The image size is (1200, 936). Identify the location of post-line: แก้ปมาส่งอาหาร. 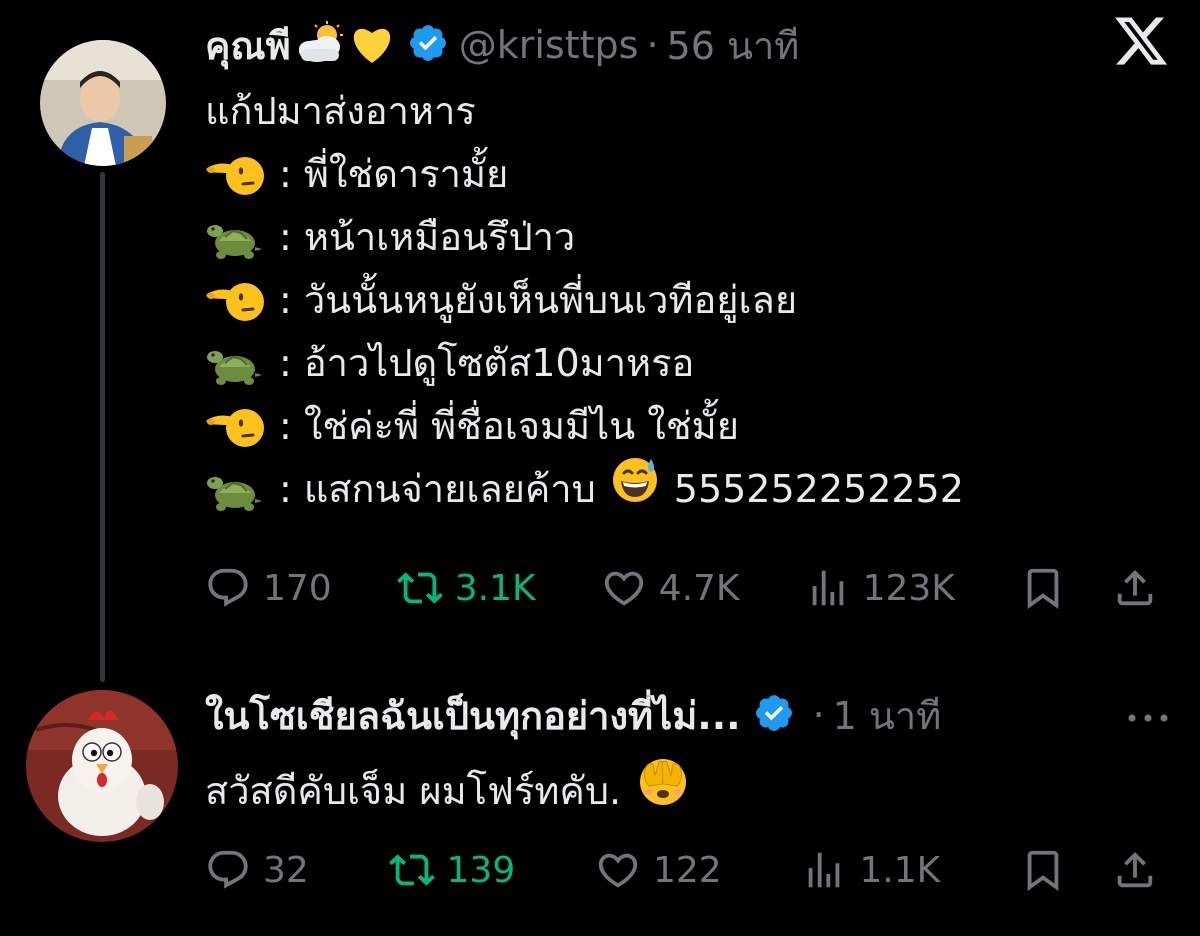
(584, 111).